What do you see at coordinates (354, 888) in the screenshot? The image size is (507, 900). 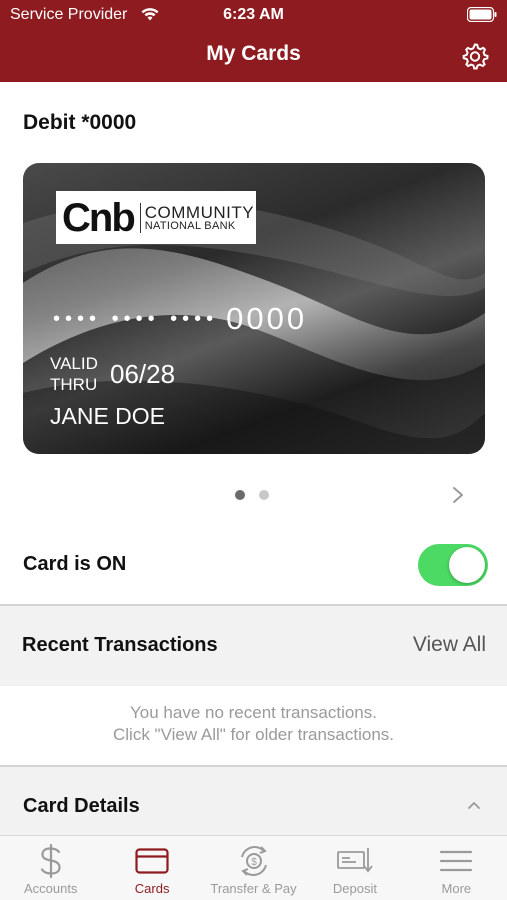 I see `tab-label: Deposit` at bounding box center [354, 888].